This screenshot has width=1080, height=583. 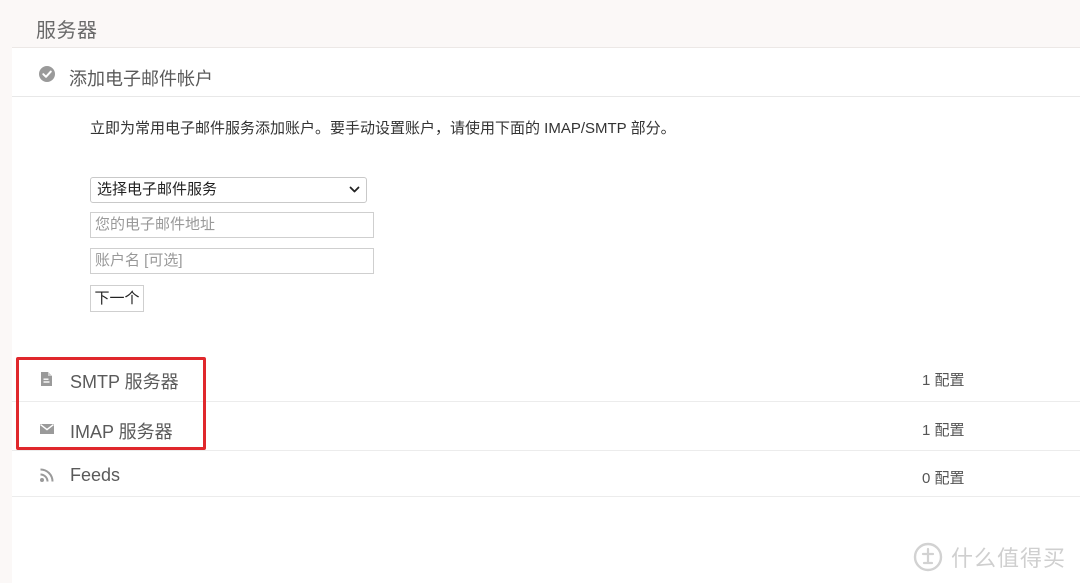 What do you see at coordinates (67, 31) in the screenshot?
I see `page-title: 服务器` at bounding box center [67, 31].